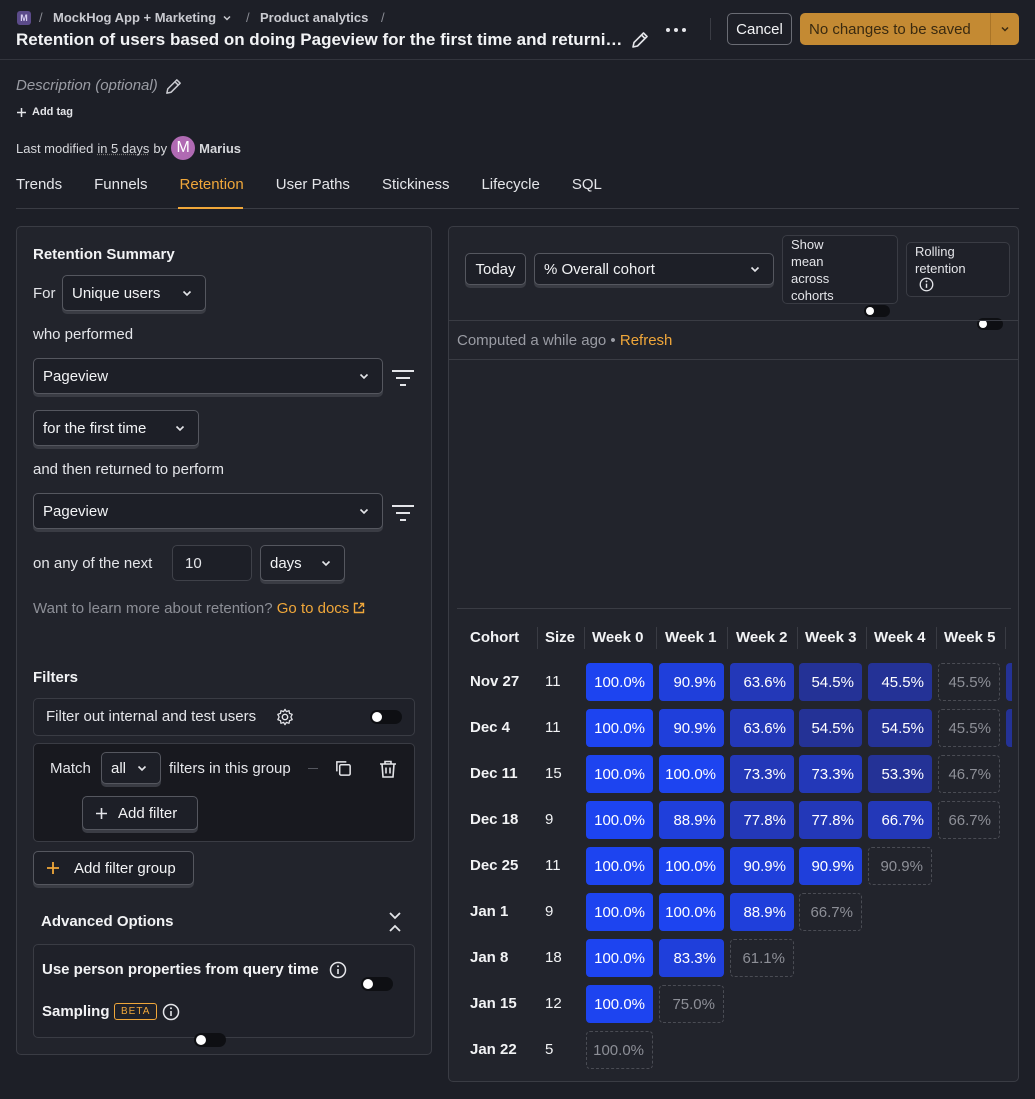 Image resolution: width=1035 pixels, height=1099 pixels. What do you see at coordinates (587, 184) in the screenshot?
I see `tab-sql: SQL` at bounding box center [587, 184].